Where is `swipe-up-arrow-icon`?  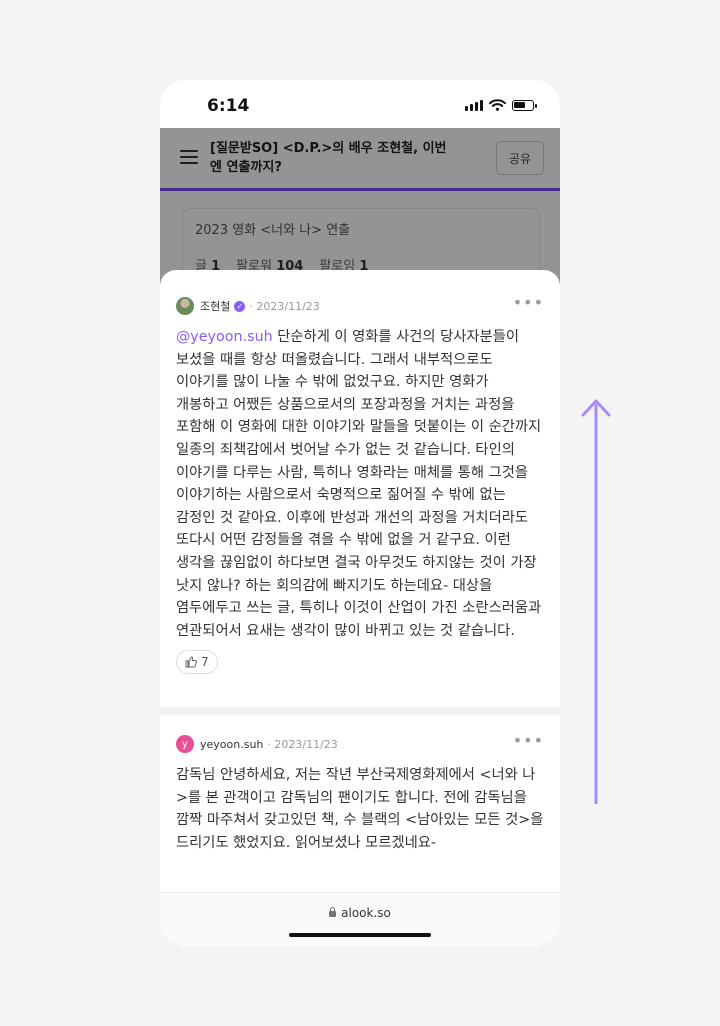 swipe-up-arrow-icon is located at coordinates (596, 601).